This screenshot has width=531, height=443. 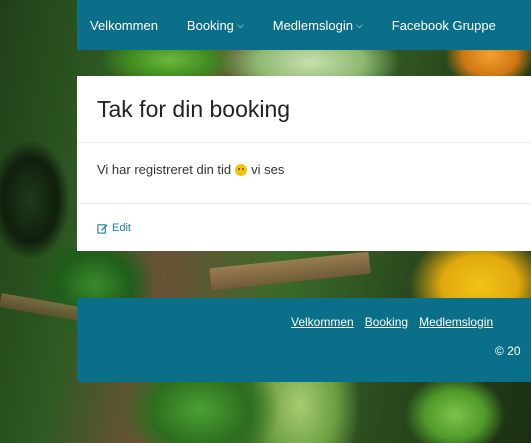 What do you see at coordinates (456, 322) in the screenshot?
I see `footer-link-medlemslogin: Medlemslogin` at bounding box center [456, 322].